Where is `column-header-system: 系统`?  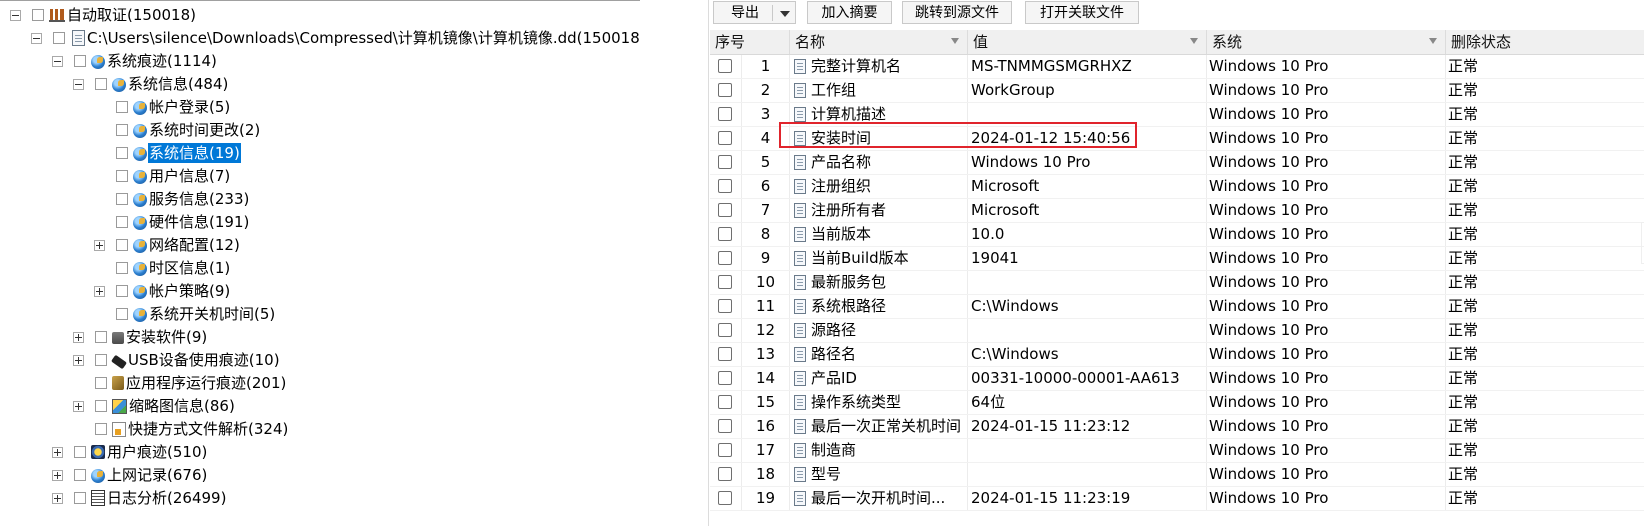
column-header-system: 系统 is located at coordinates (1326, 42).